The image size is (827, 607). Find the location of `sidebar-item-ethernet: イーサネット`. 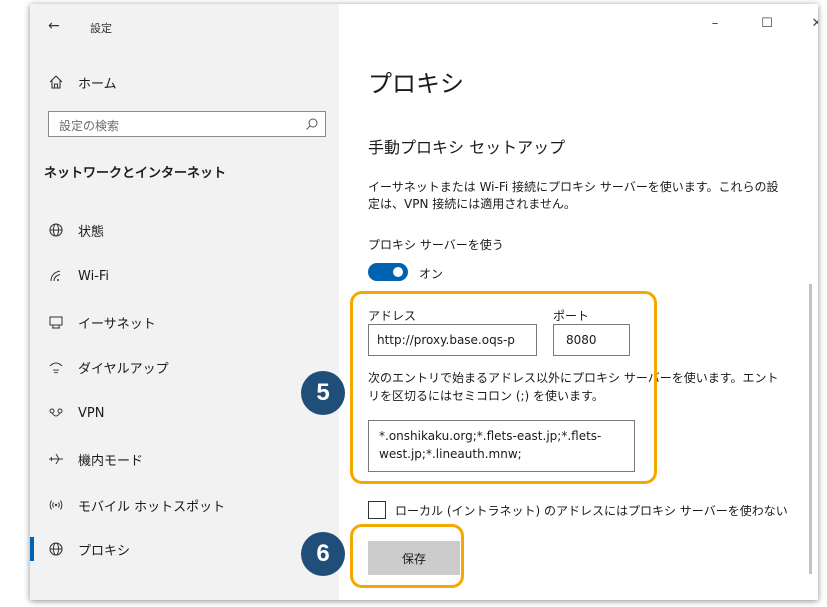

sidebar-item-ethernet: イーサネット is located at coordinates (184, 322).